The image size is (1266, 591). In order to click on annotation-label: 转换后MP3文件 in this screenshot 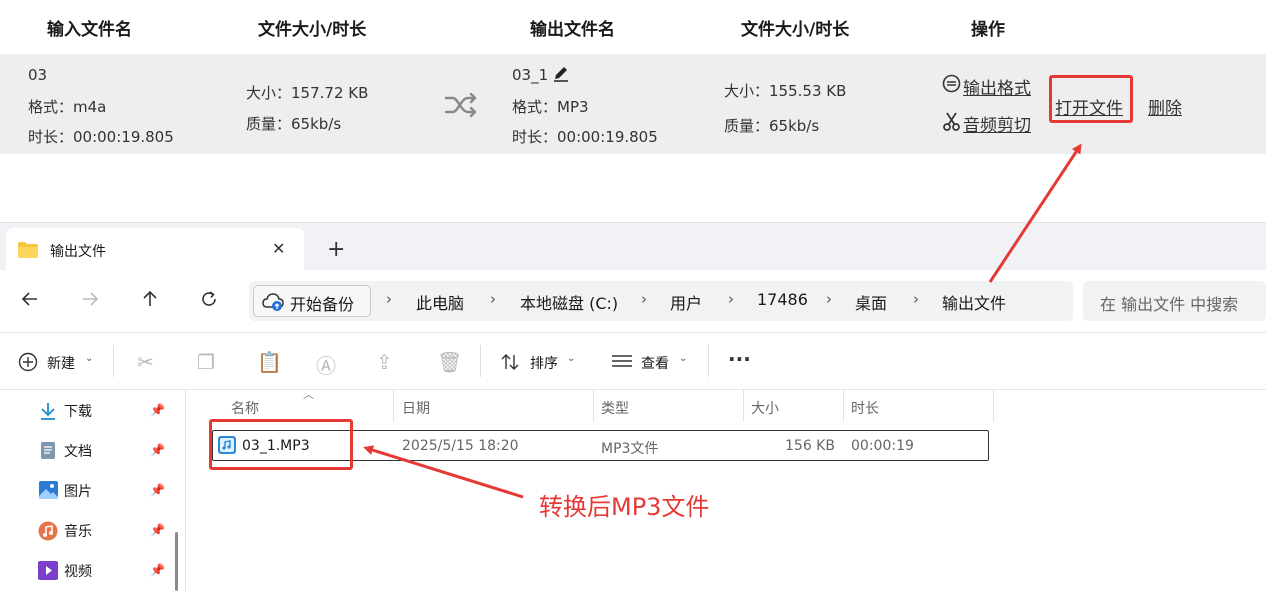, I will do `click(624, 507)`.